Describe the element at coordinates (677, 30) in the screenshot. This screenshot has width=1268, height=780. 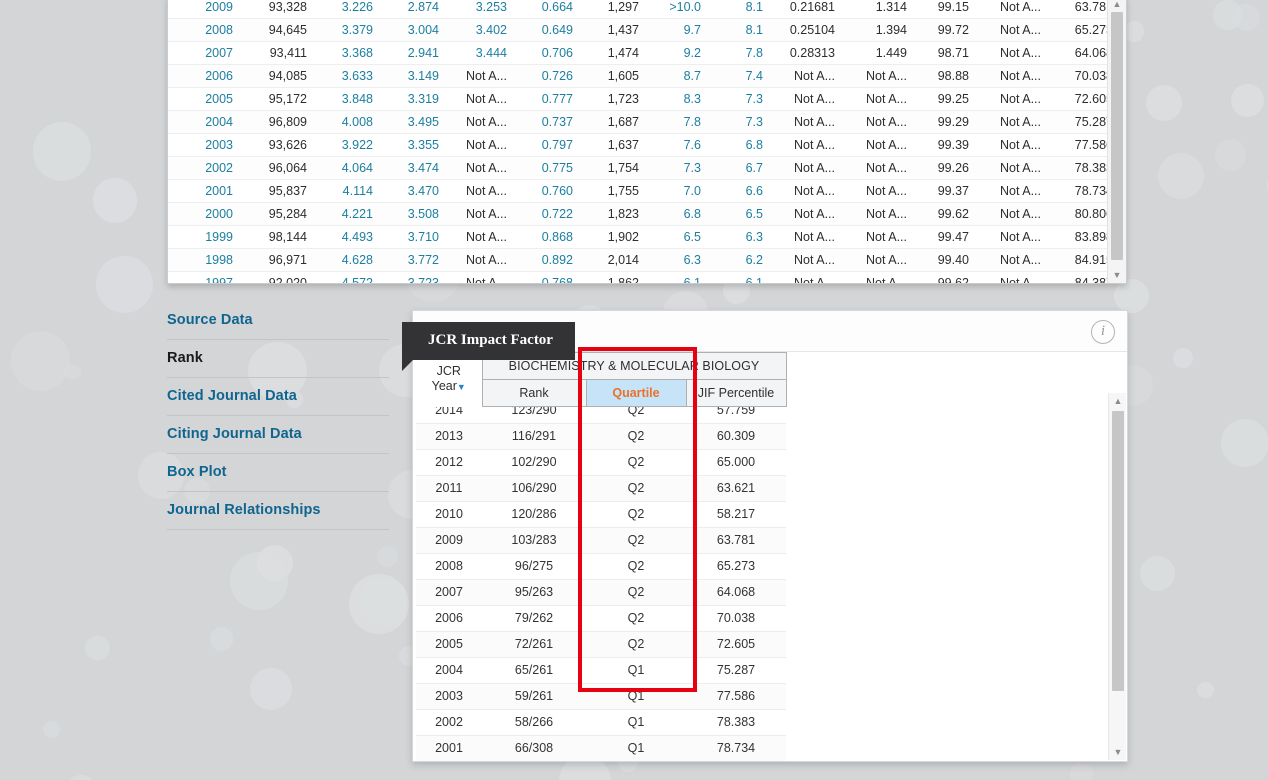
I see `table-cell: 9.7` at that location.